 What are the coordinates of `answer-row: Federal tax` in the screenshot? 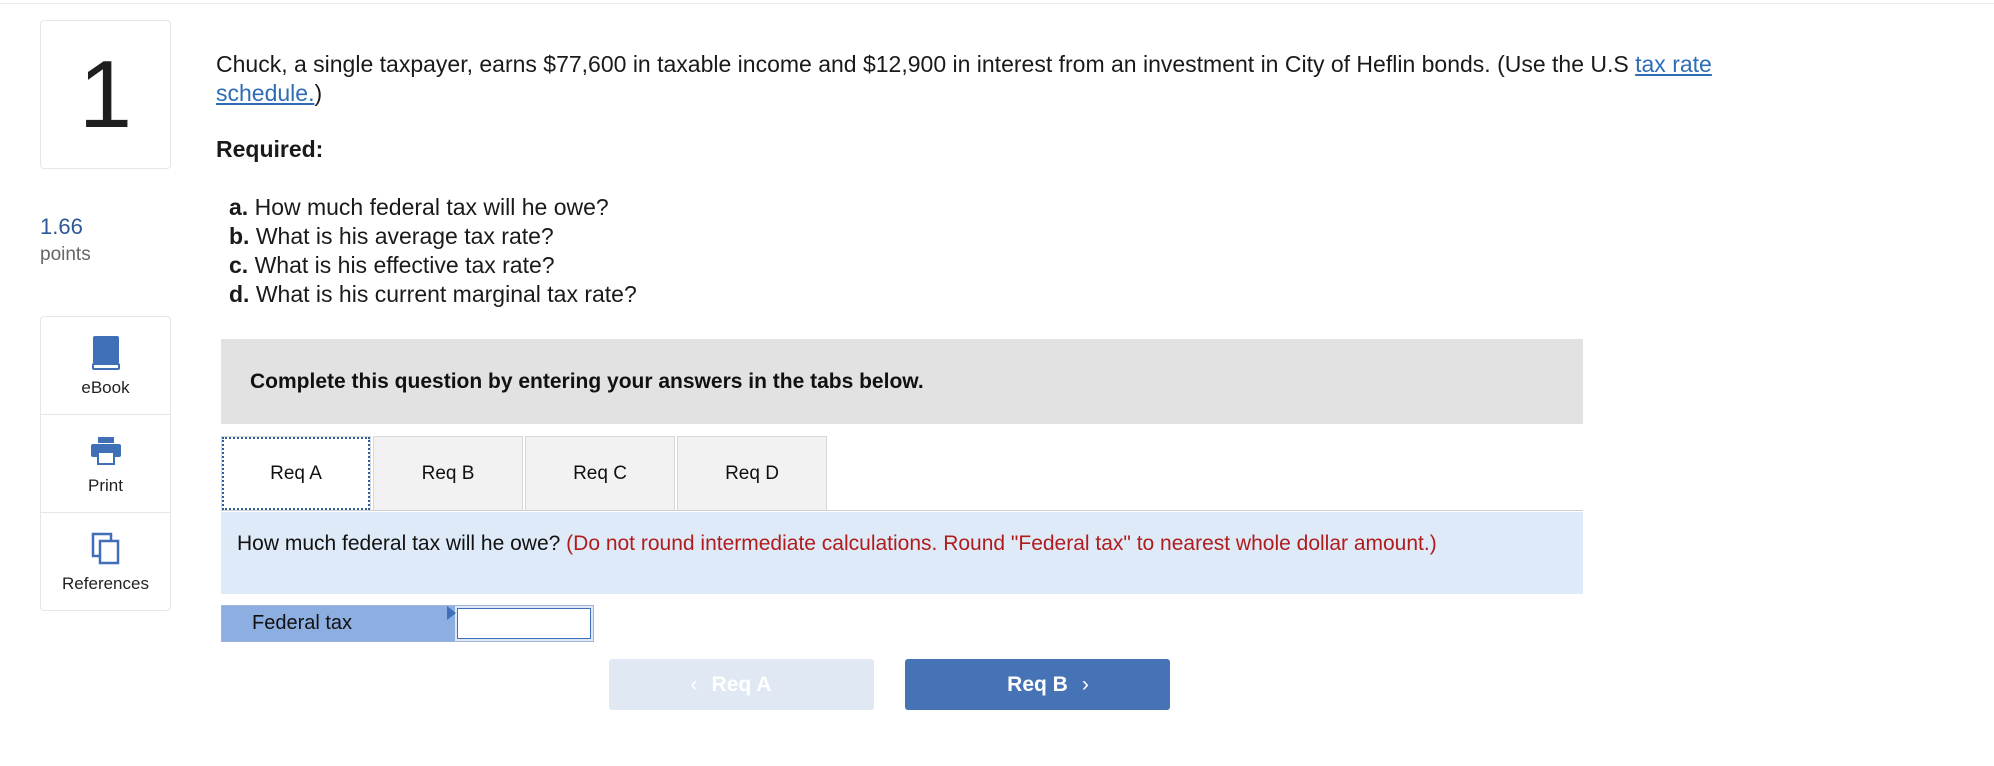 It's located at (407, 623).